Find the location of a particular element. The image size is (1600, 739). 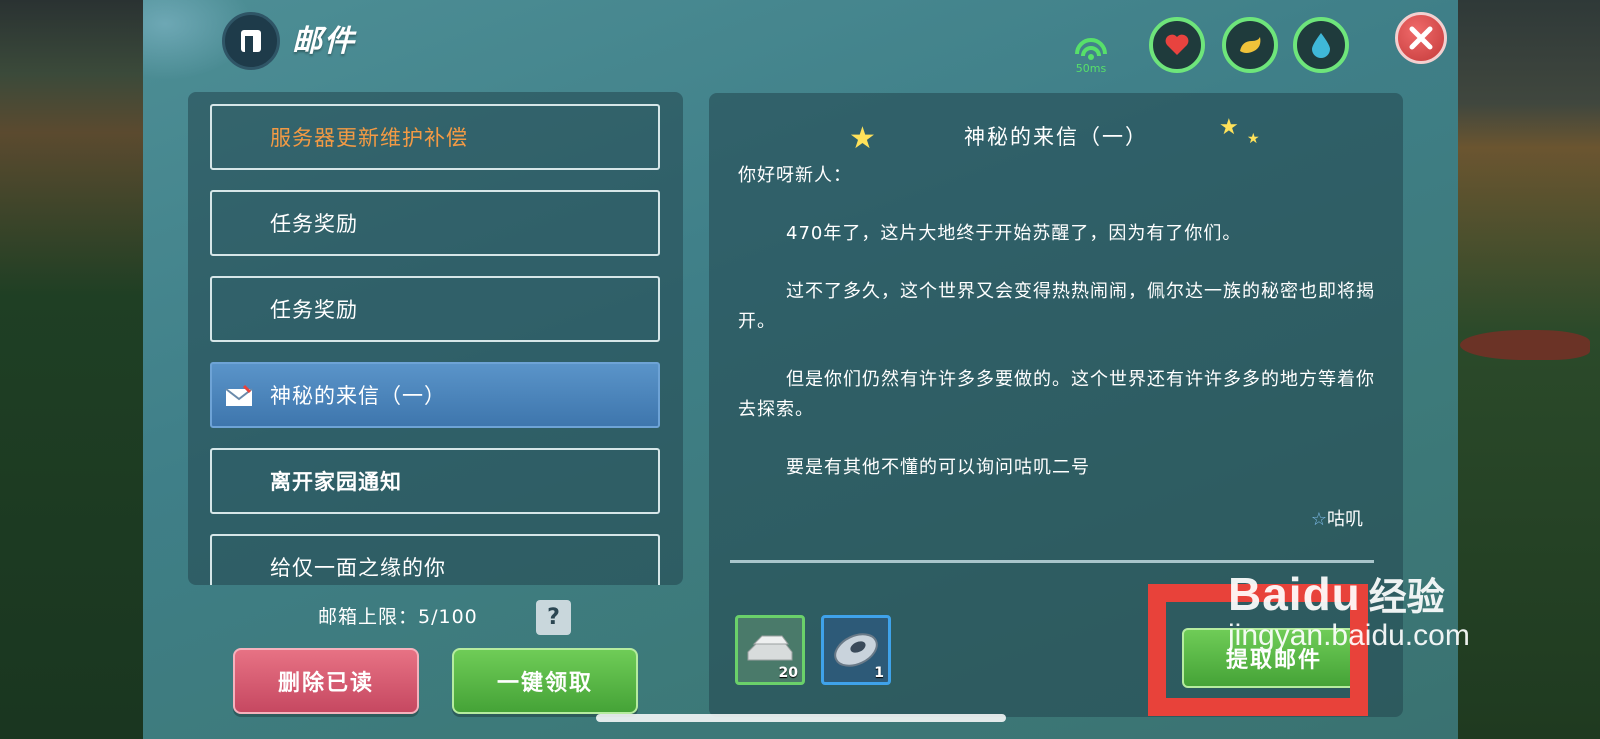

food-icon is located at coordinates (1250, 45).